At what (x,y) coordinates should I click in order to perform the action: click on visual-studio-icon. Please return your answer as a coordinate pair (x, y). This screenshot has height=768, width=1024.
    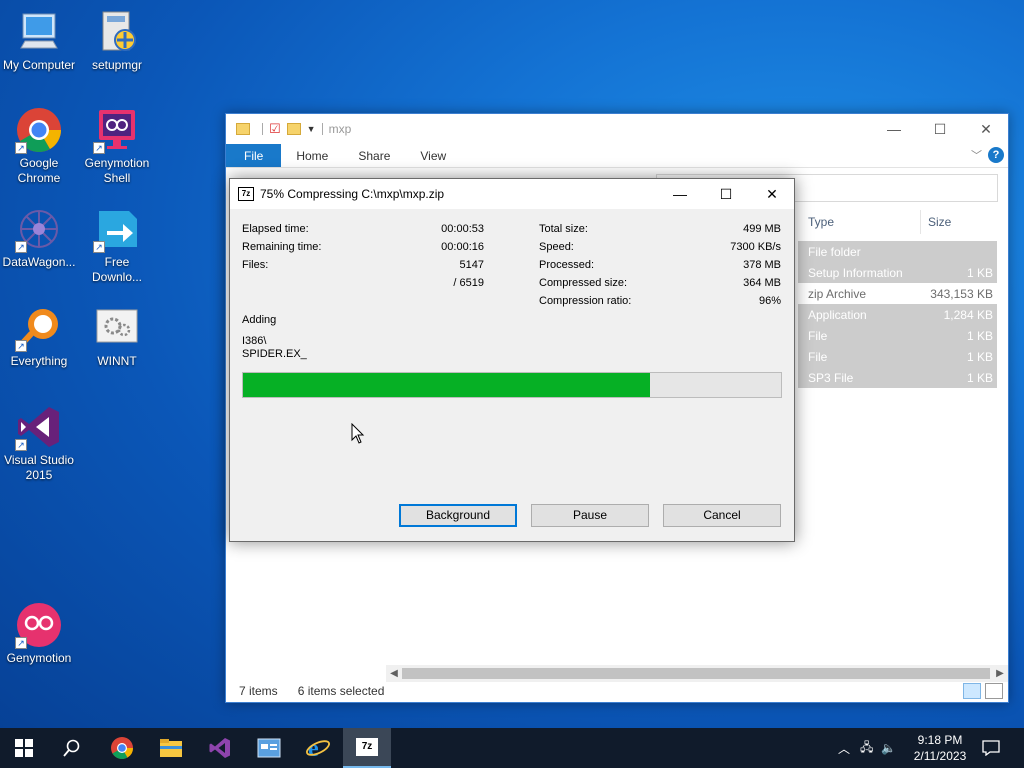
    Looking at the image, I should click on (219, 748).